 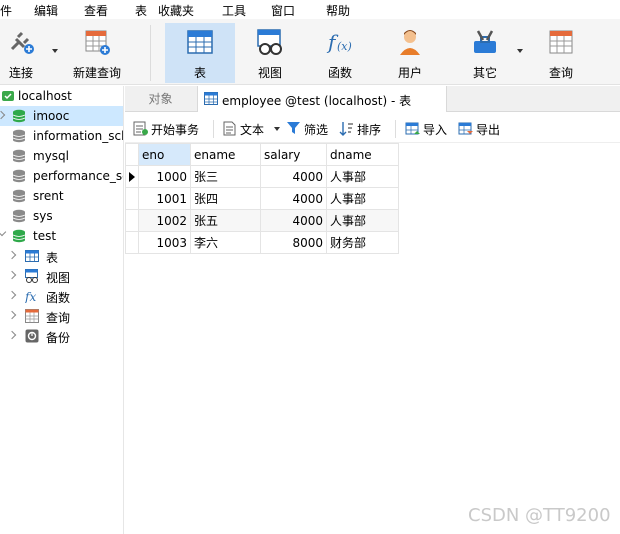 I want to click on export-button: 导出, so click(x=481, y=129).